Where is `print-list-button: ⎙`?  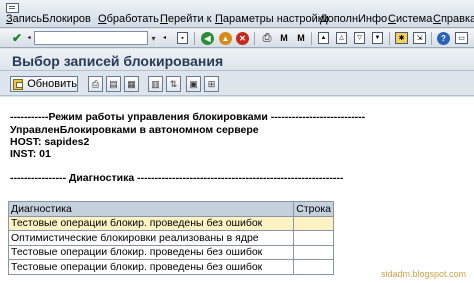
print-list-button: ⎙ is located at coordinates (95, 84).